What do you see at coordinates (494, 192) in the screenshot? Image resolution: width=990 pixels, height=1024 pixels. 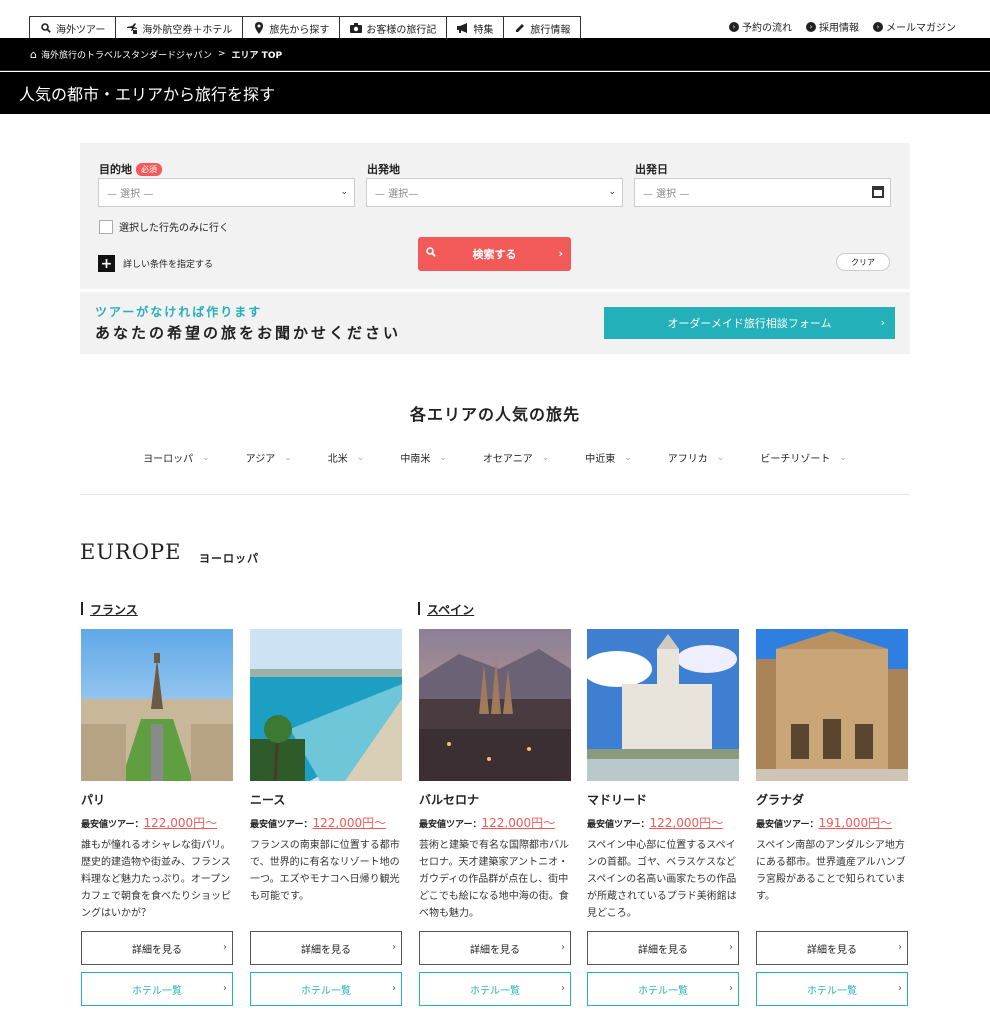 I see `departure-select: — 選択— ⌄` at bounding box center [494, 192].